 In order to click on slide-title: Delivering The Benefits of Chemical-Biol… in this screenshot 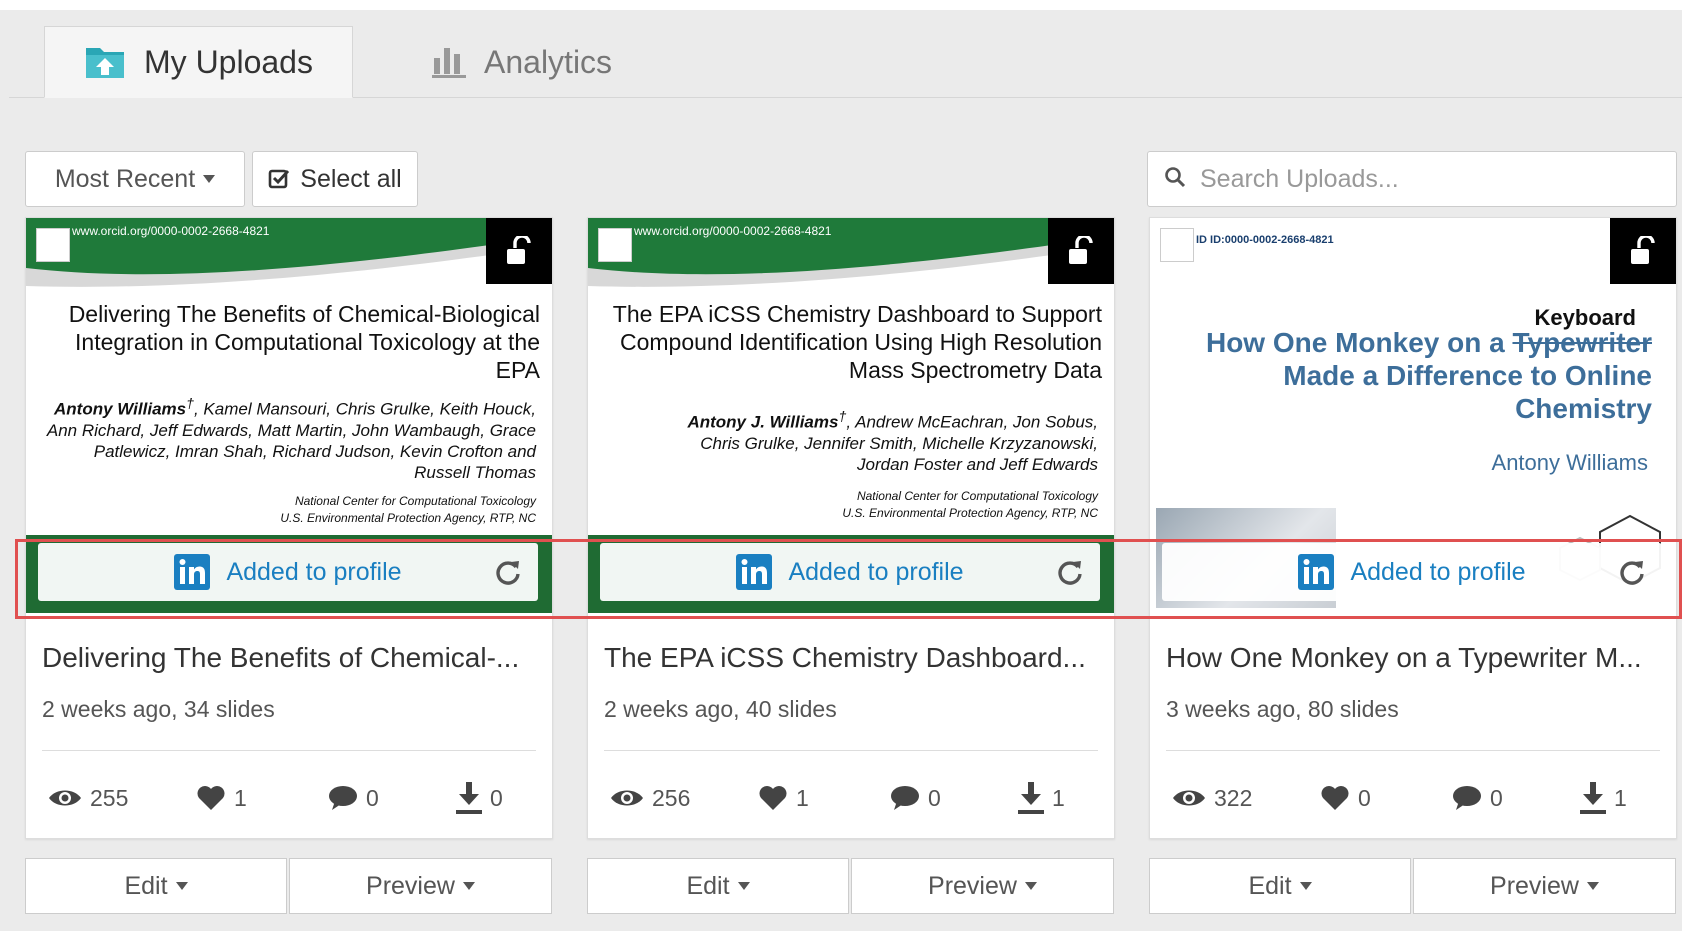, I will do `click(304, 342)`.